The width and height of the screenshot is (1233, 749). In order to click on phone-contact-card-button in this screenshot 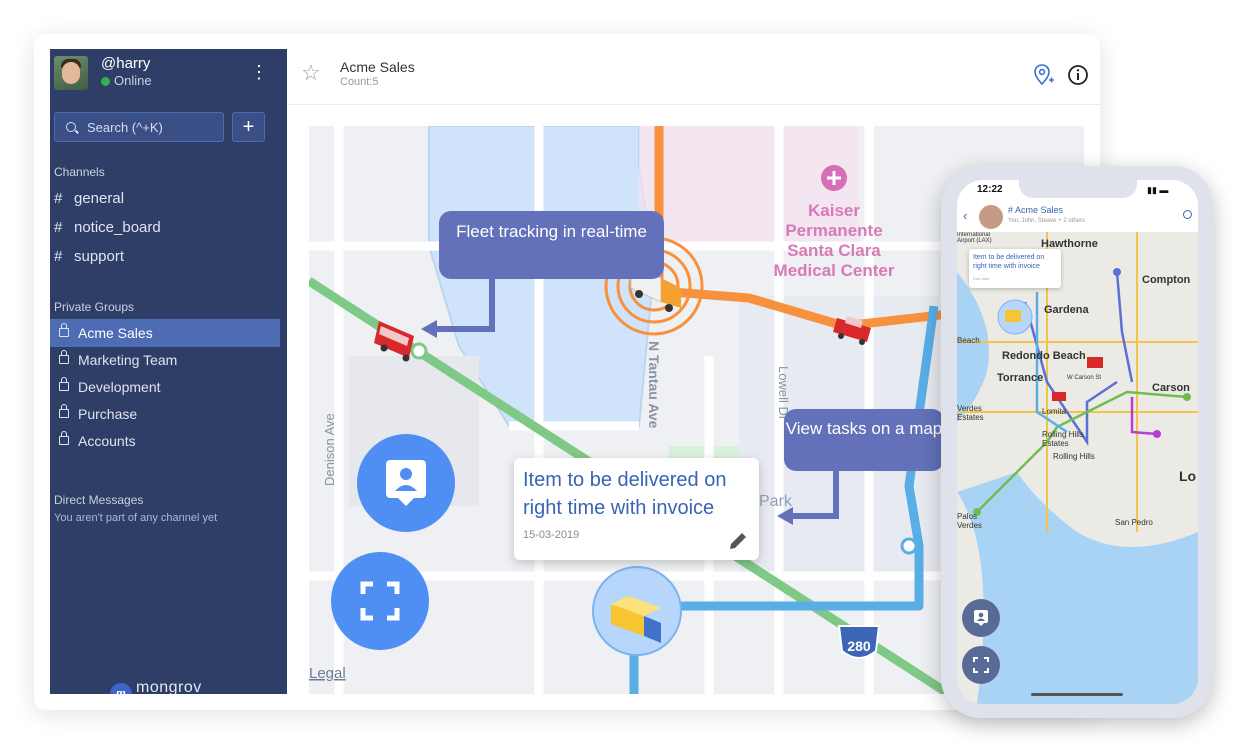, I will do `click(981, 618)`.